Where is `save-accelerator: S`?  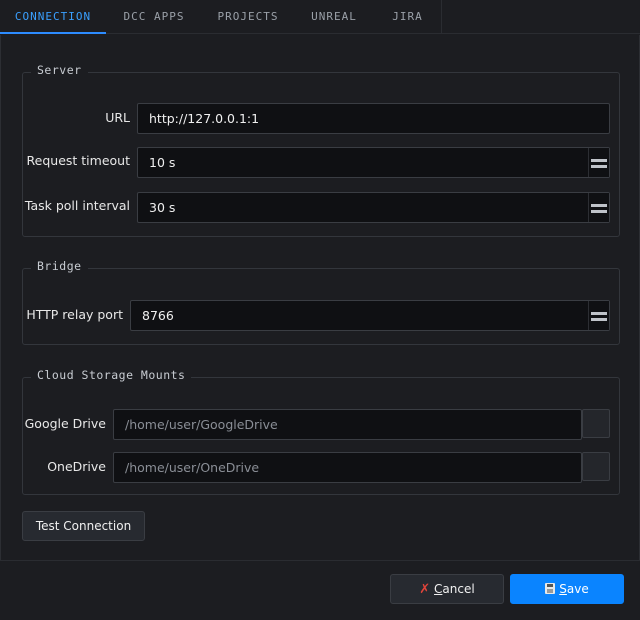 save-accelerator: S is located at coordinates (563, 589).